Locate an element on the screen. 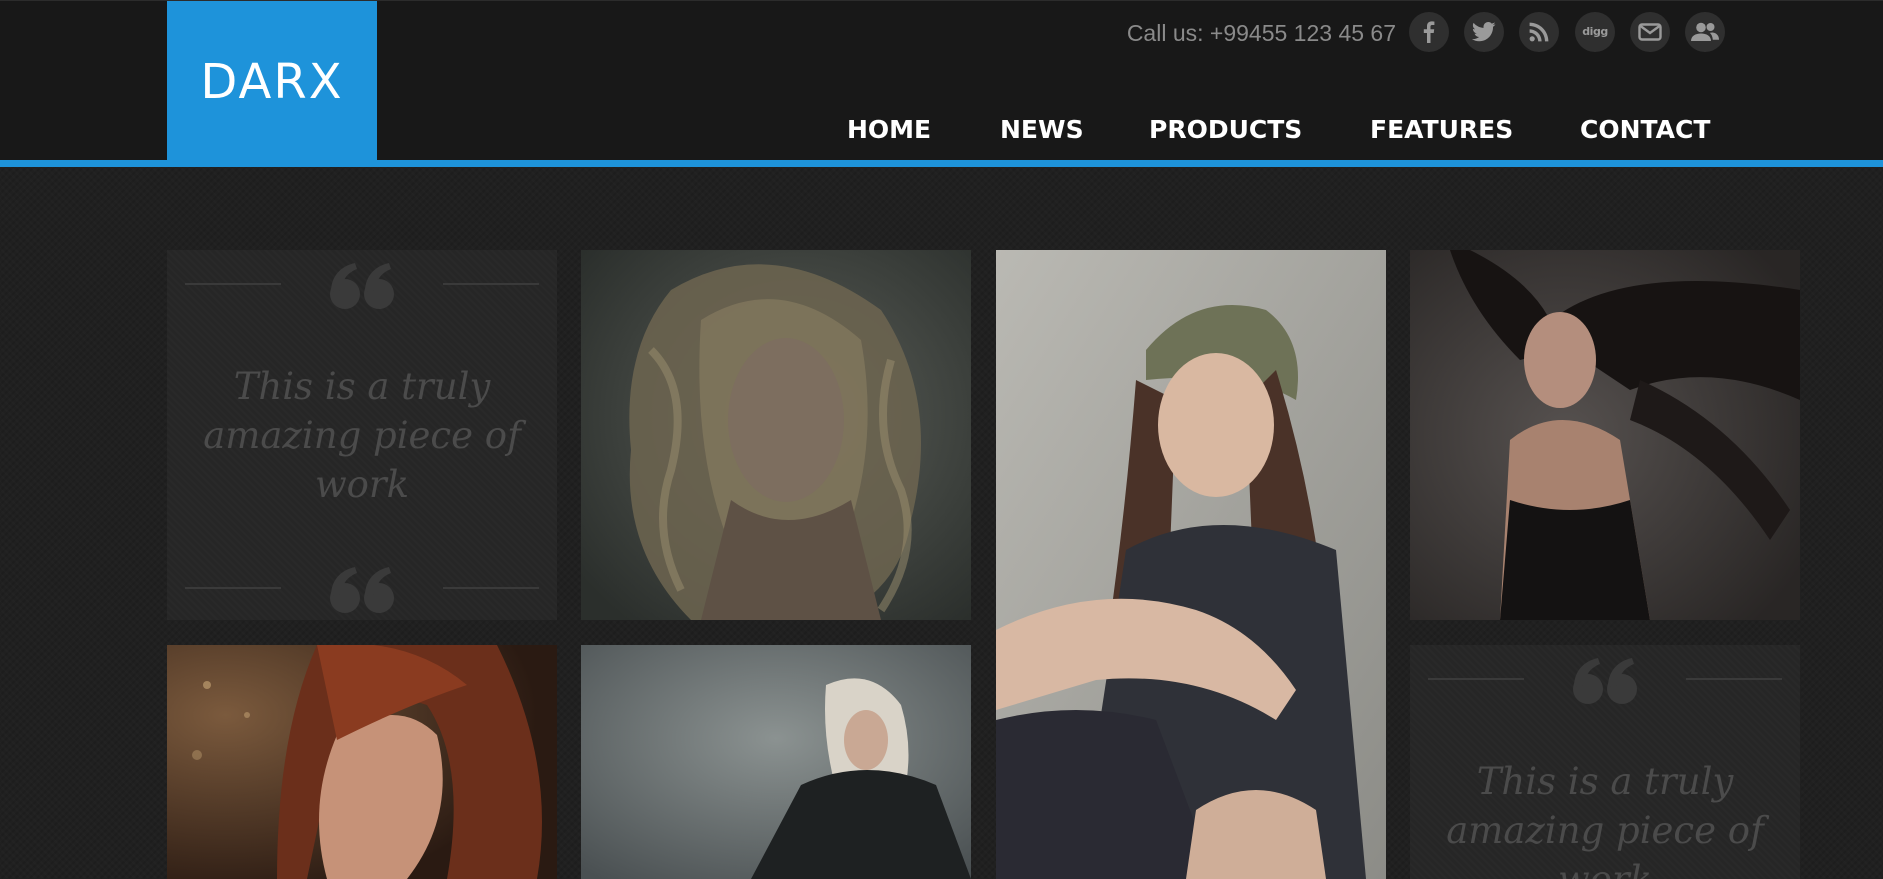  portrait-curly-hair-photo is located at coordinates (776, 435).